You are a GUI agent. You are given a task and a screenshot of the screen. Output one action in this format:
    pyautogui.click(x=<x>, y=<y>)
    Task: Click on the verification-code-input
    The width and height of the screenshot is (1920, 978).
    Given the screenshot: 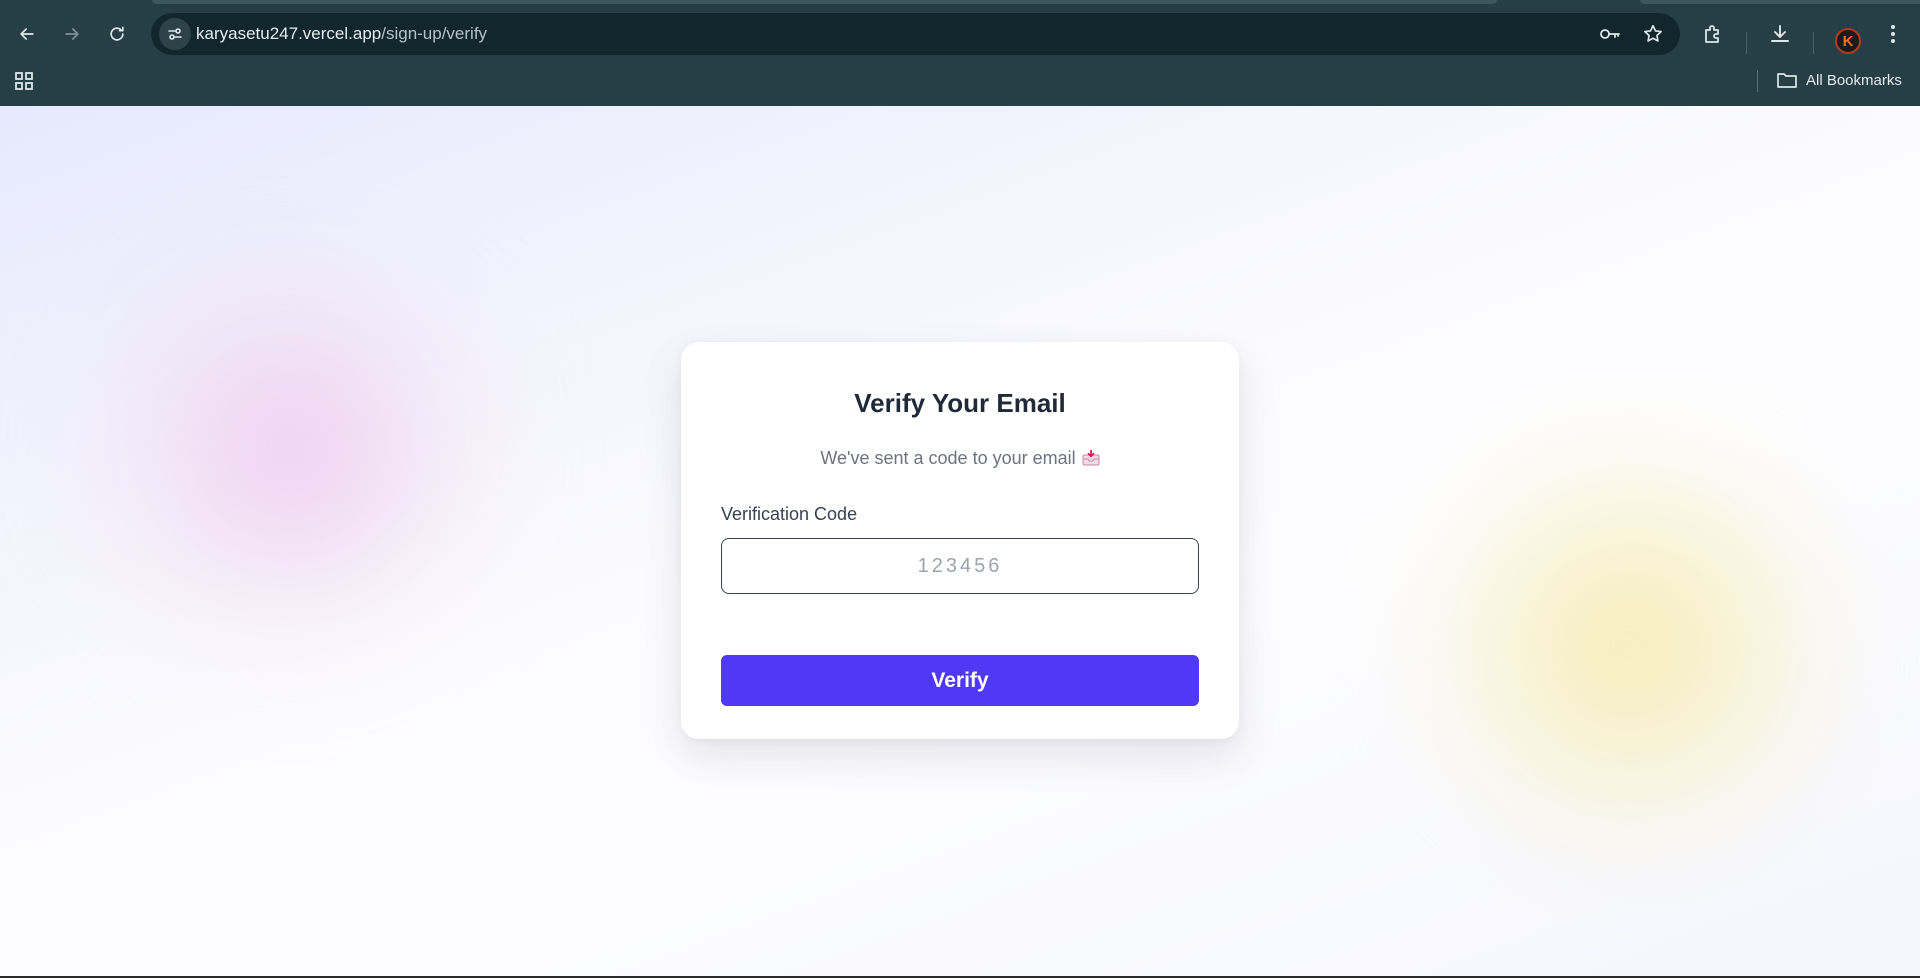 What is the action you would take?
    pyautogui.click(x=960, y=566)
    